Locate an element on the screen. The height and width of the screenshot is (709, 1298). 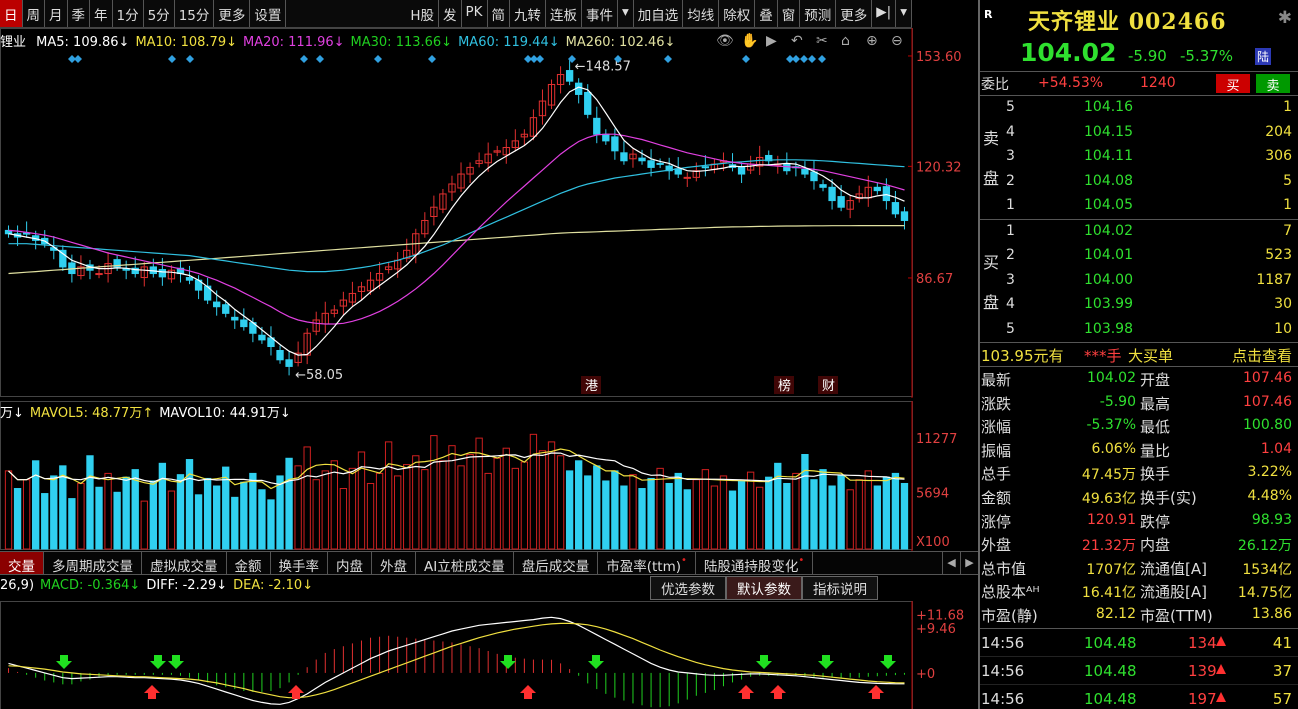
tool-button: 事件 is located at coordinates (600, 13).